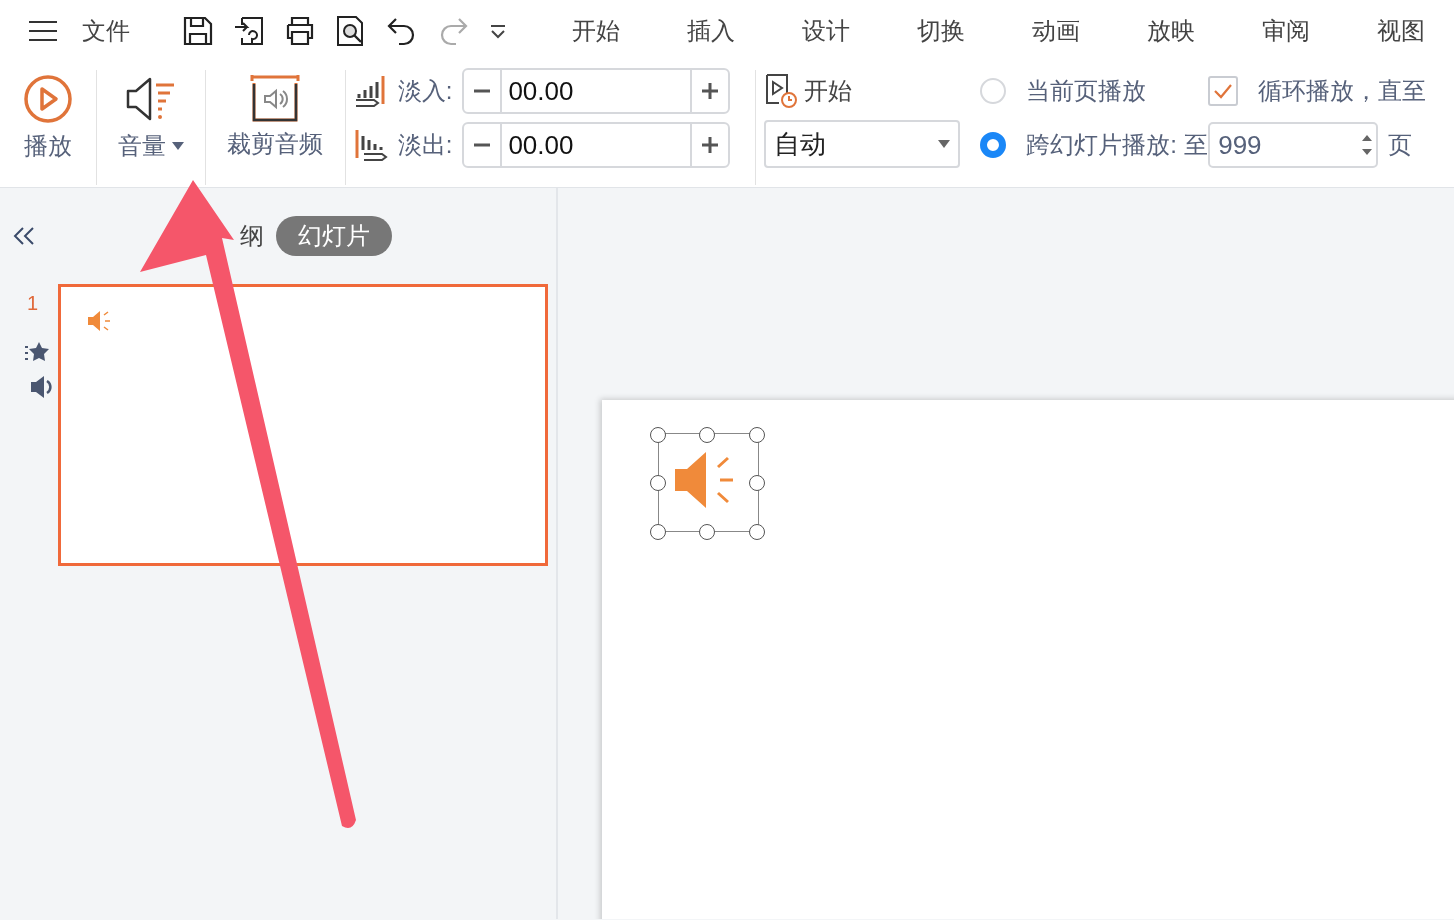 This screenshot has width=1454, height=920. Describe the element at coordinates (1293, 145) in the screenshot. I see `page-spinbox: 999` at that location.